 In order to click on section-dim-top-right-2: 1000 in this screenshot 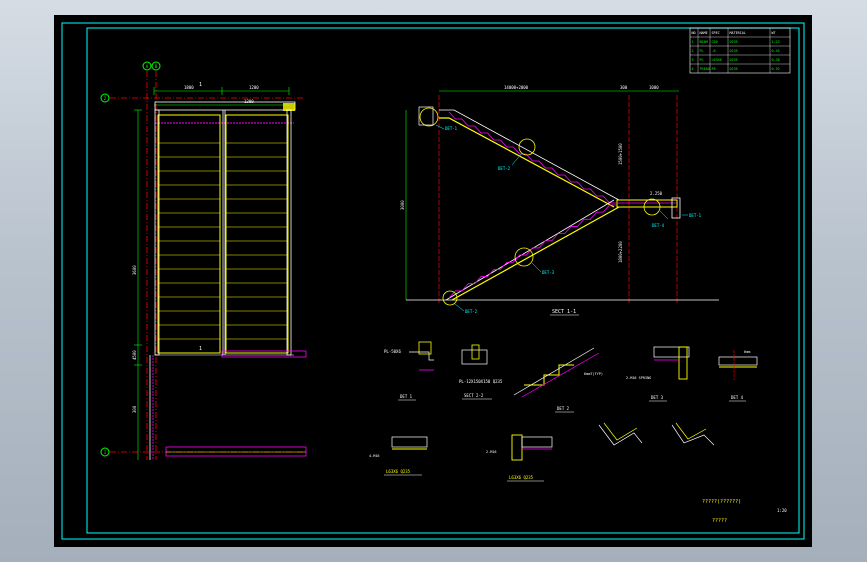, I will do `click(654, 87)`.